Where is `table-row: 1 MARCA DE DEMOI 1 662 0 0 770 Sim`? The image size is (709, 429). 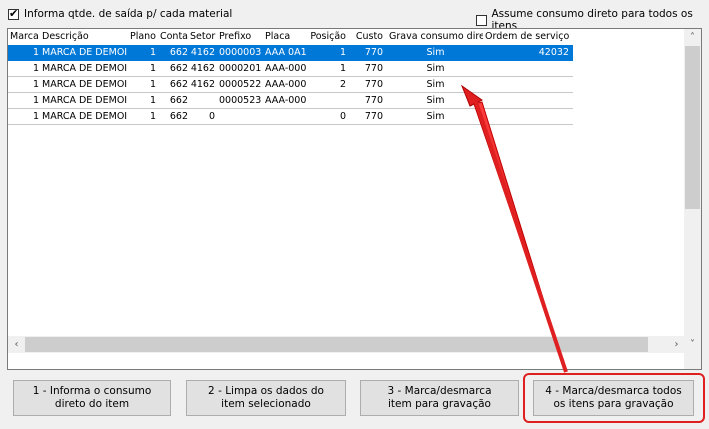
table-row: 1 MARCA DE DEMOI 1 662 0 0 770 Sim is located at coordinates (290, 117).